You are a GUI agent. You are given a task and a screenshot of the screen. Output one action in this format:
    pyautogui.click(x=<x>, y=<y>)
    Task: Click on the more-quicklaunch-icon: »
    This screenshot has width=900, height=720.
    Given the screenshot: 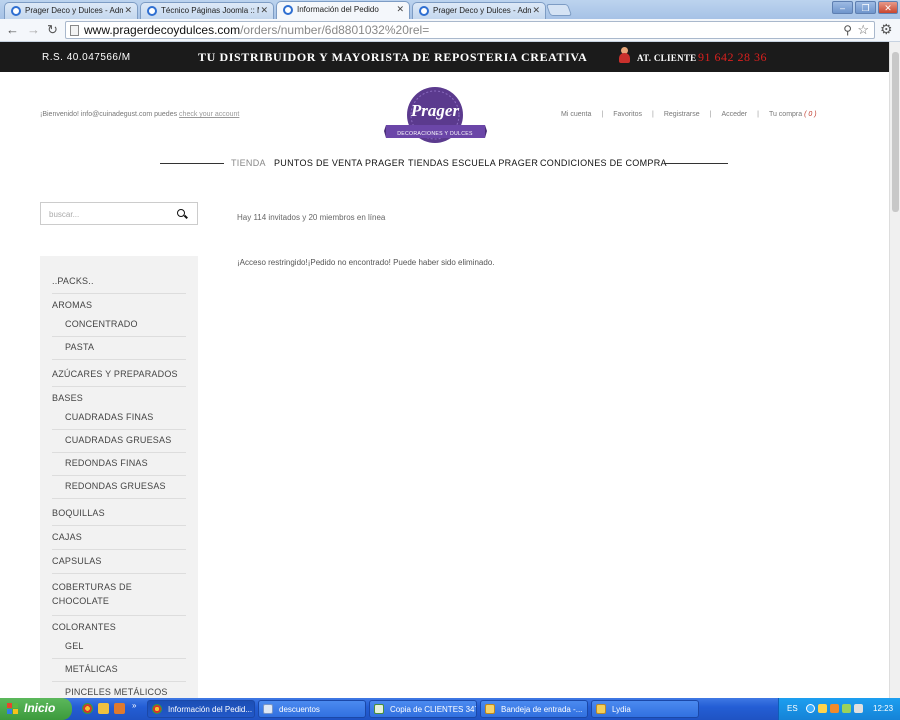 What is the action you would take?
    pyautogui.click(x=134, y=706)
    